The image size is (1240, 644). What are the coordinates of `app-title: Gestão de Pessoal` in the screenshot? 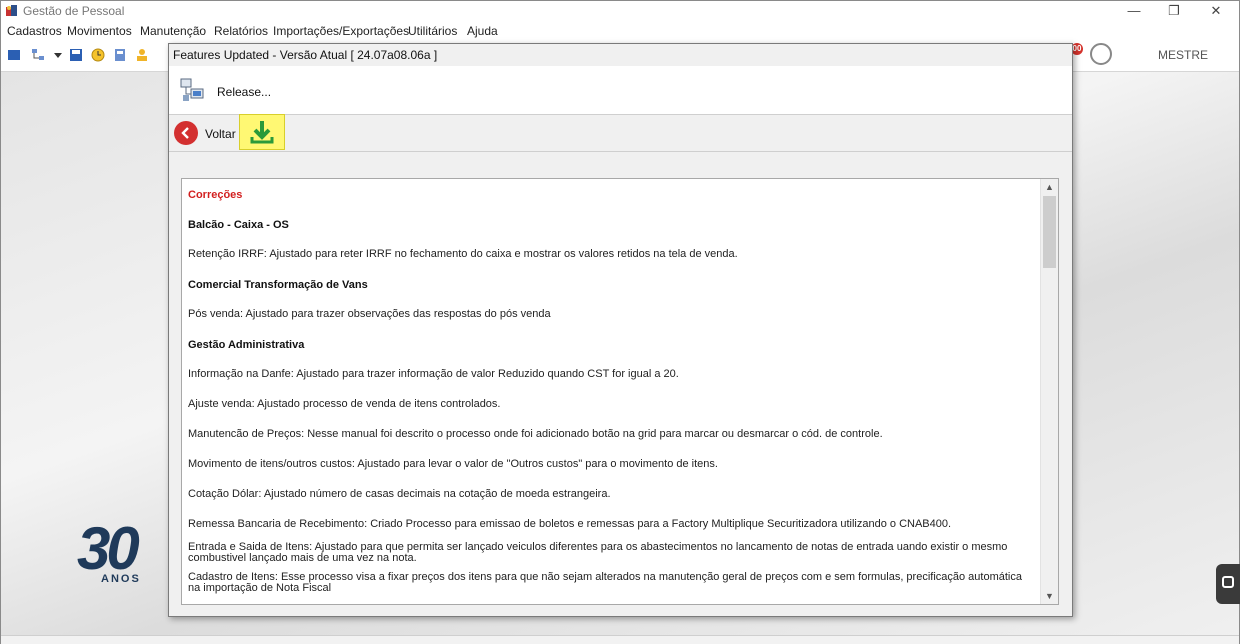 It's located at (74, 11).